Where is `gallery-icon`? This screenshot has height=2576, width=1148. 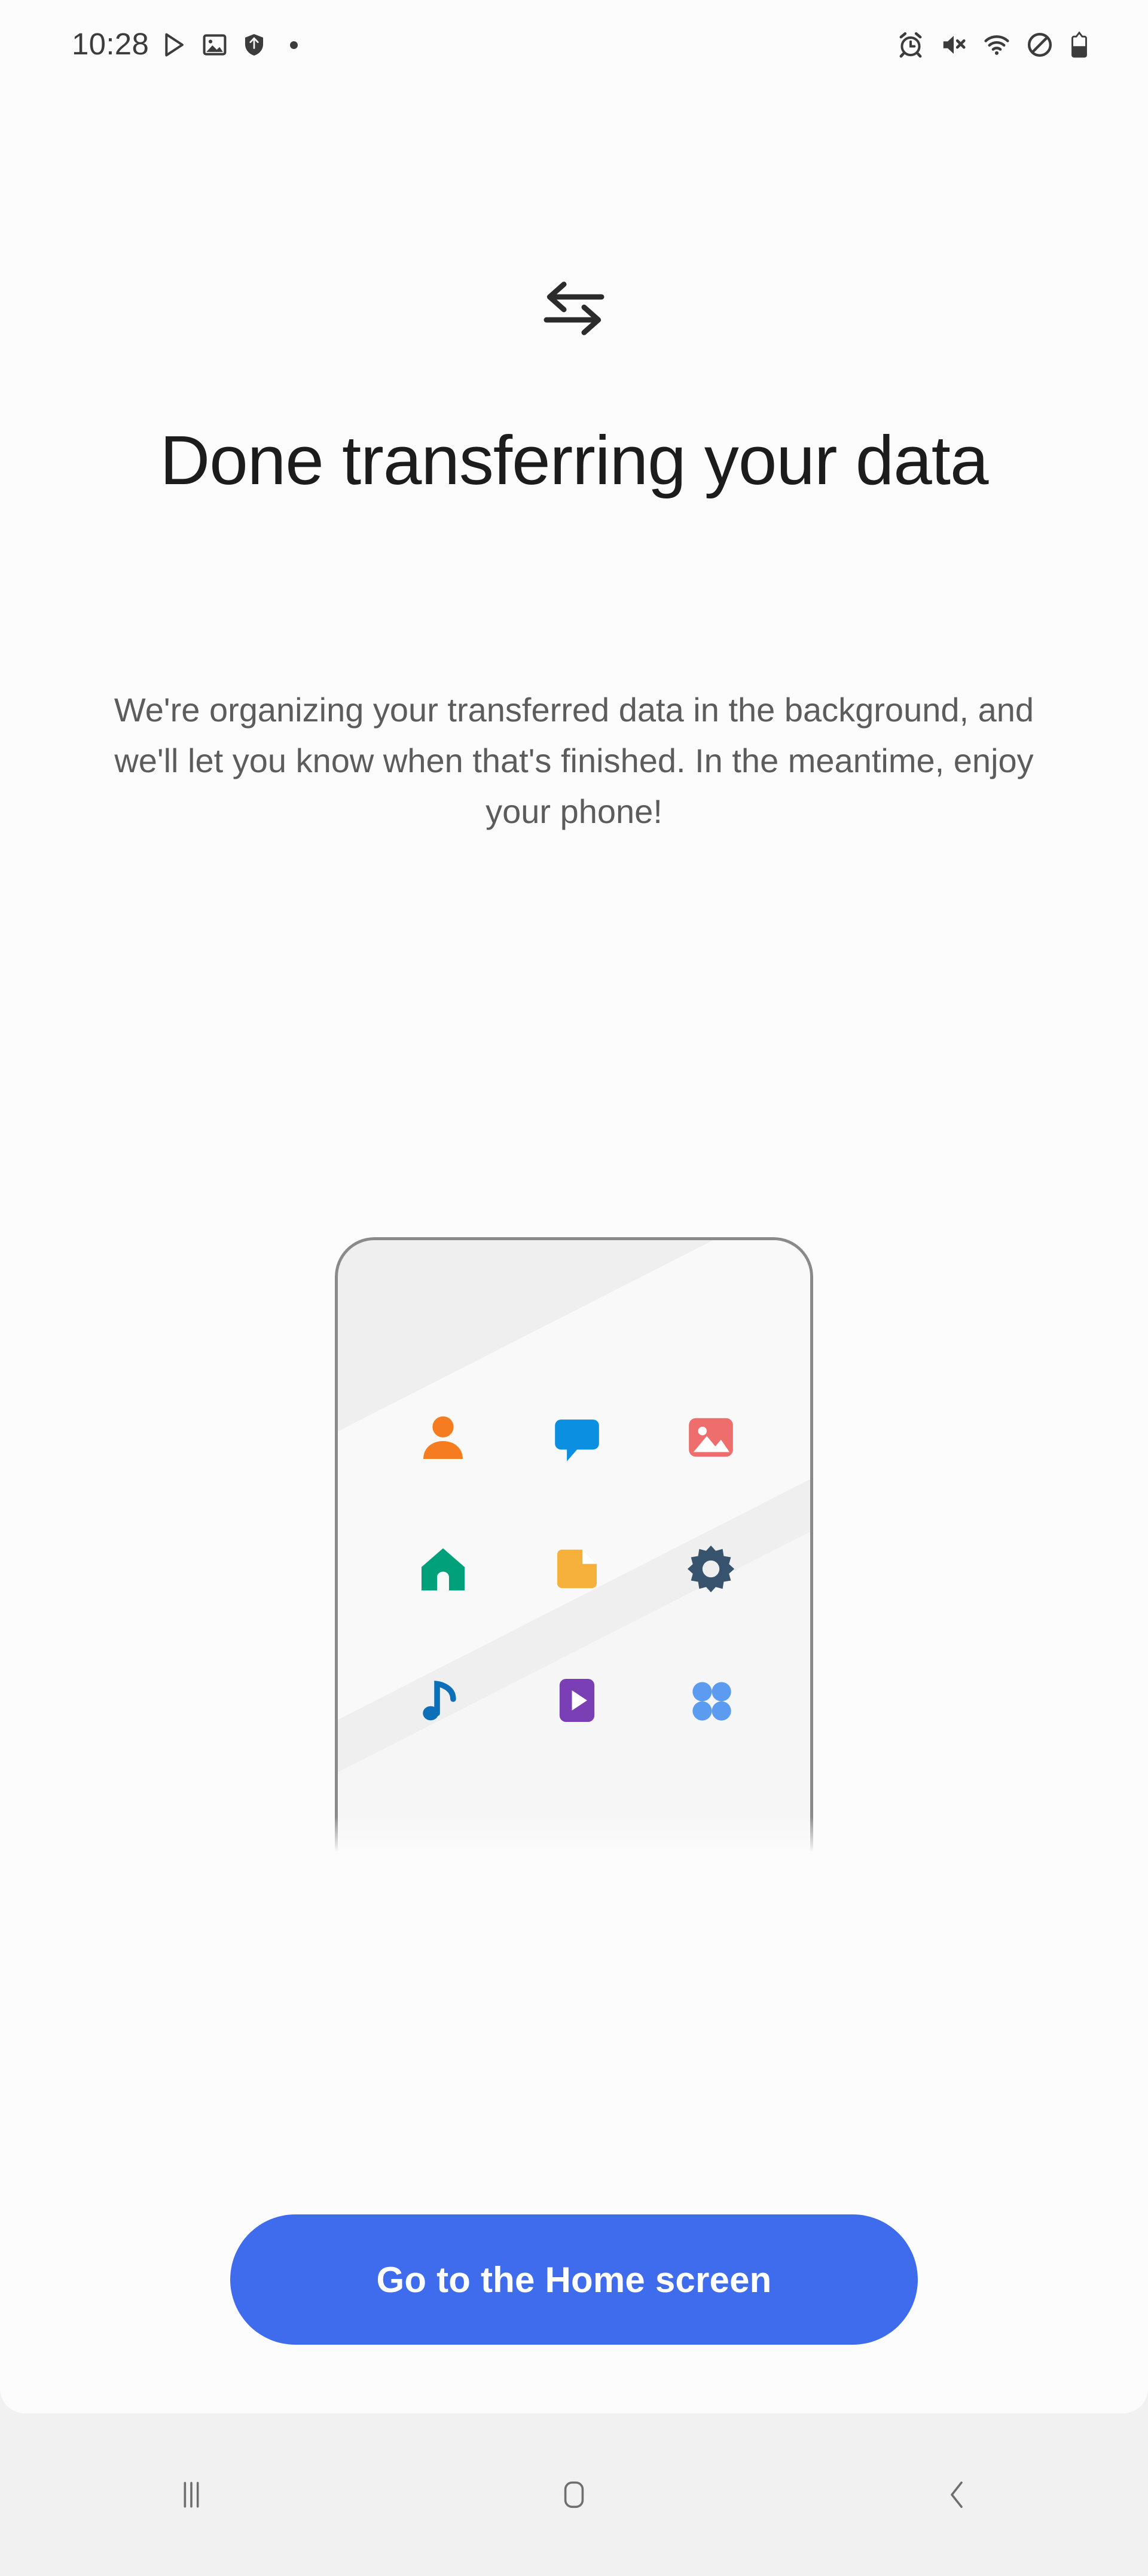
gallery-icon is located at coordinates (711, 1437).